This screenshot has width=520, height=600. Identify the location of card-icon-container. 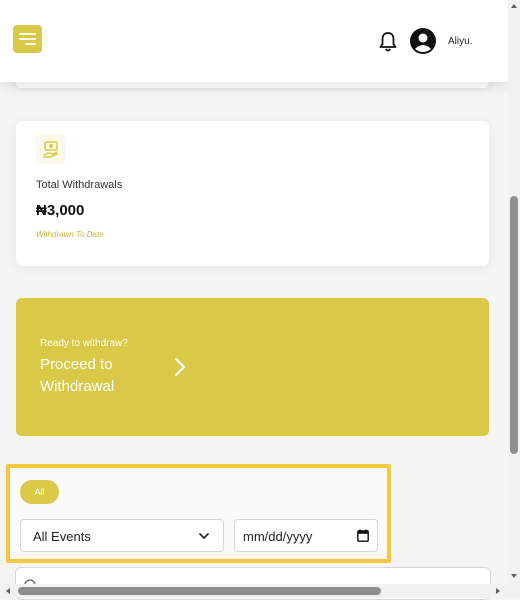
(51, 149).